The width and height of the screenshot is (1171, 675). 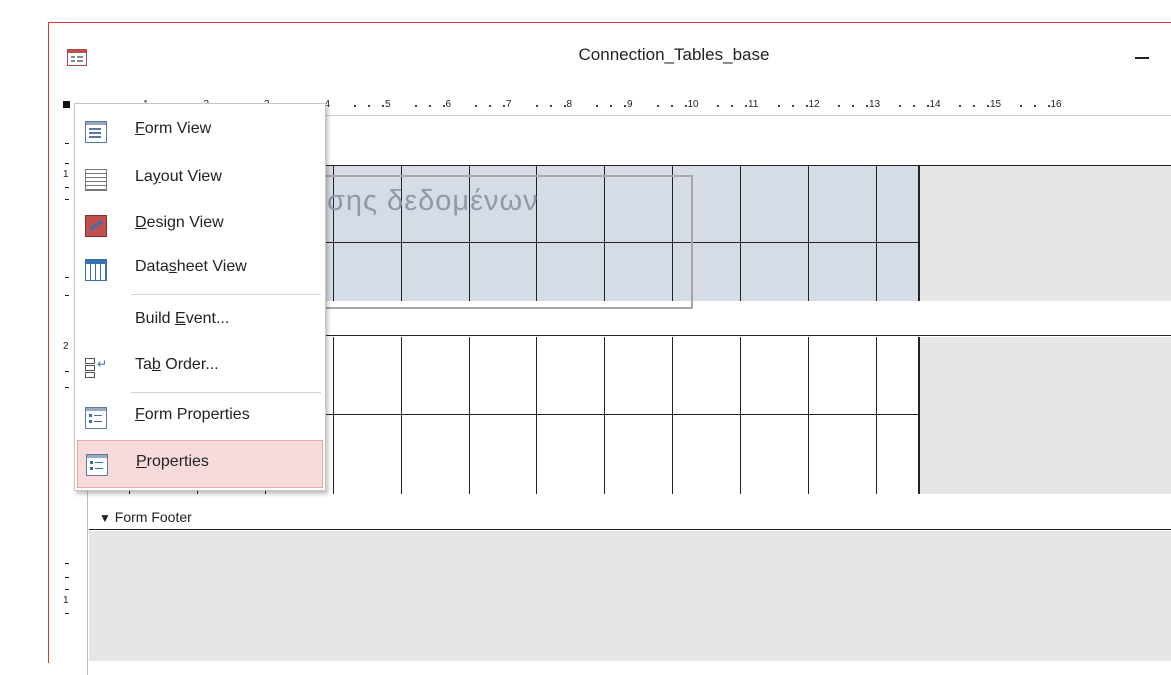 I want to click on menu-item-properties: Properties, so click(x=200, y=464).